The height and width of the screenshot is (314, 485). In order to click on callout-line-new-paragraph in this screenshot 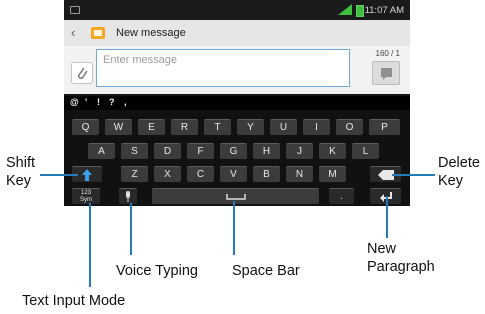, I will do `click(387, 217)`.